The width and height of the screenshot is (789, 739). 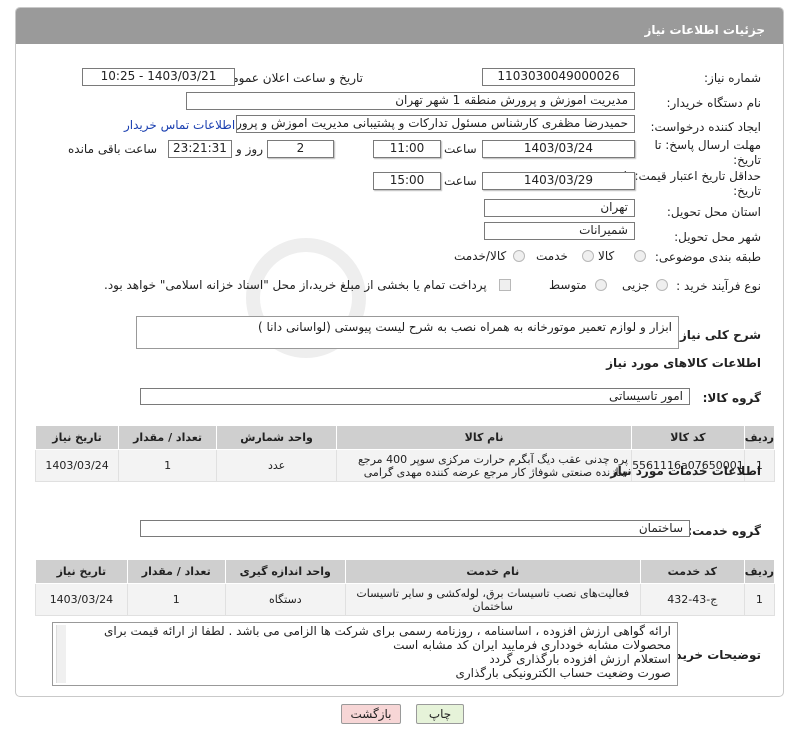 What do you see at coordinates (688, 437) in the screenshot?
I see `goods-col-code: کد کالا` at bounding box center [688, 437].